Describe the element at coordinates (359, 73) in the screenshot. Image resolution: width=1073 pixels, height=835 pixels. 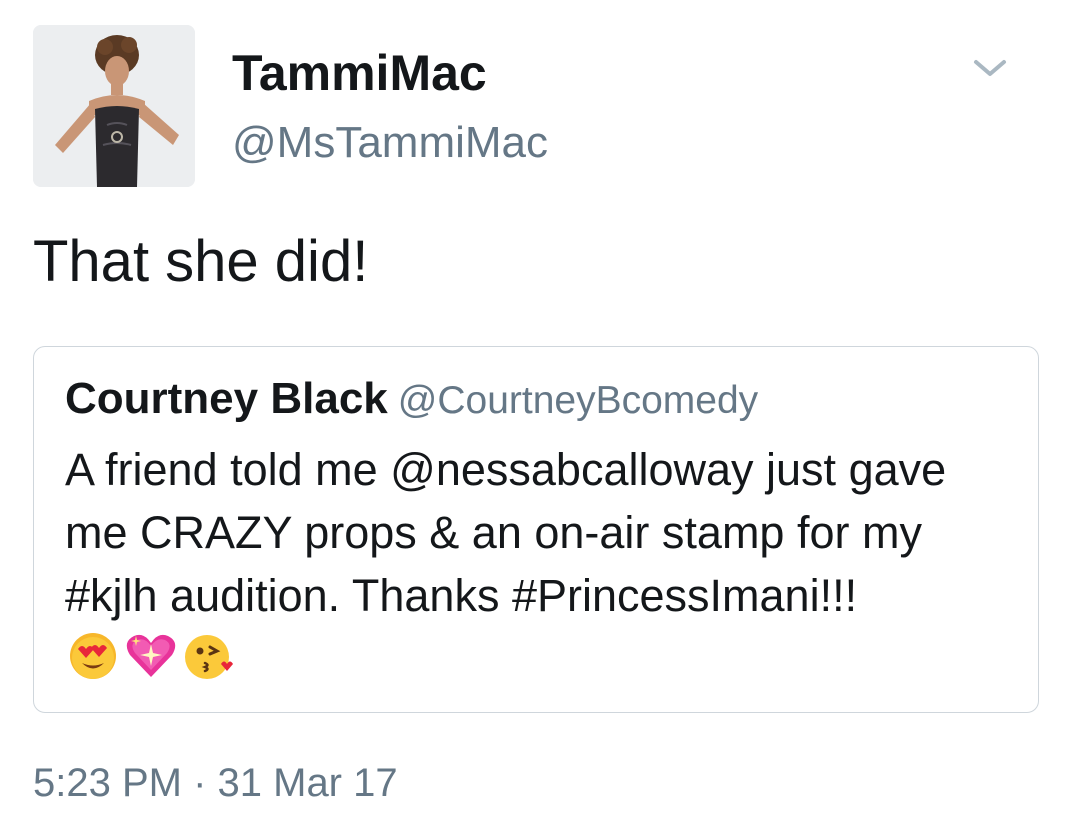
I see `author-display-name: TammiMac` at that location.